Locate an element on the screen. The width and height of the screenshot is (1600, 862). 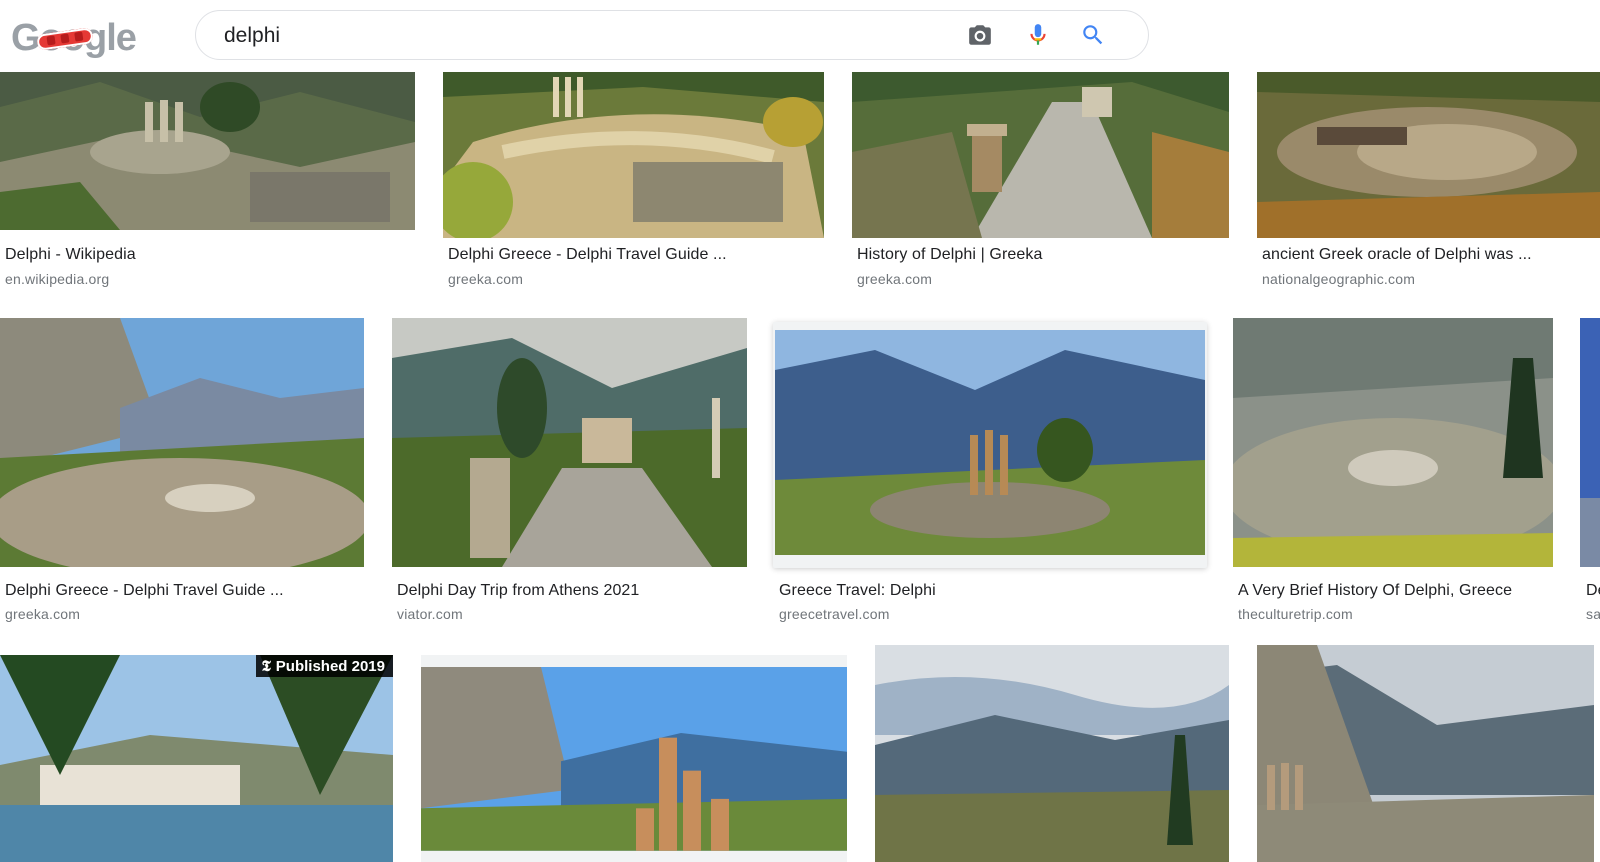
result-title: Delphi - Wikipedia is located at coordinates (70, 255).